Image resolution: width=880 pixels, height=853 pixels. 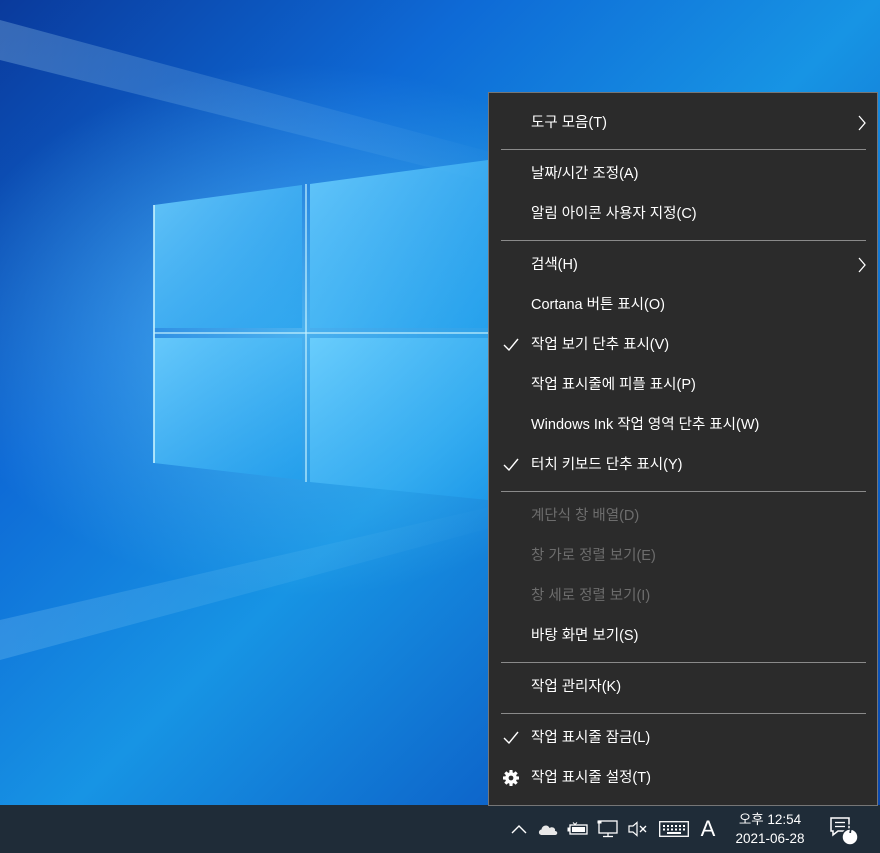 What do you see at coordinates (585, 516) in the screenshot?
I see `menu-item-label: 계단식 창 배열(D)` at bounding box center [585, 516].